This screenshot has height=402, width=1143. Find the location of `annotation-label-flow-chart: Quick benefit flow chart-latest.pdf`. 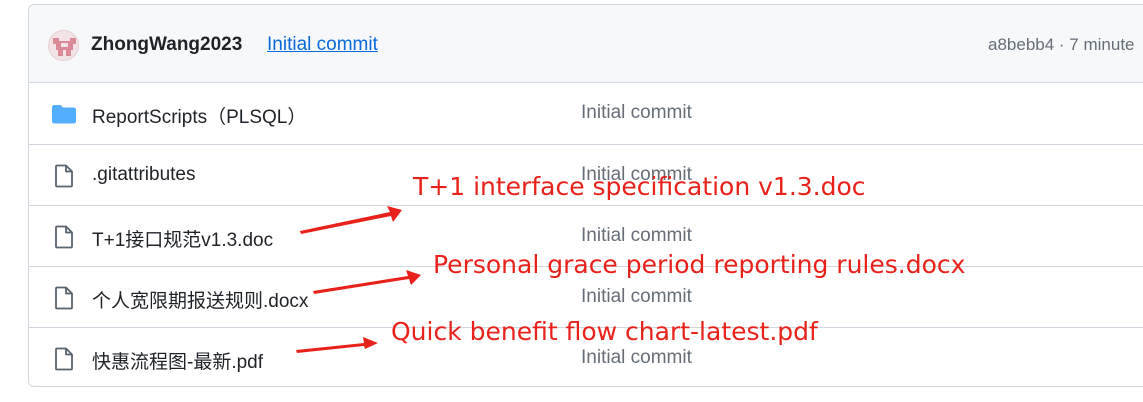

annotation-label-flow-chart: Quick benefit flow chart-latest.pdf is located at coordinates (604, 331).